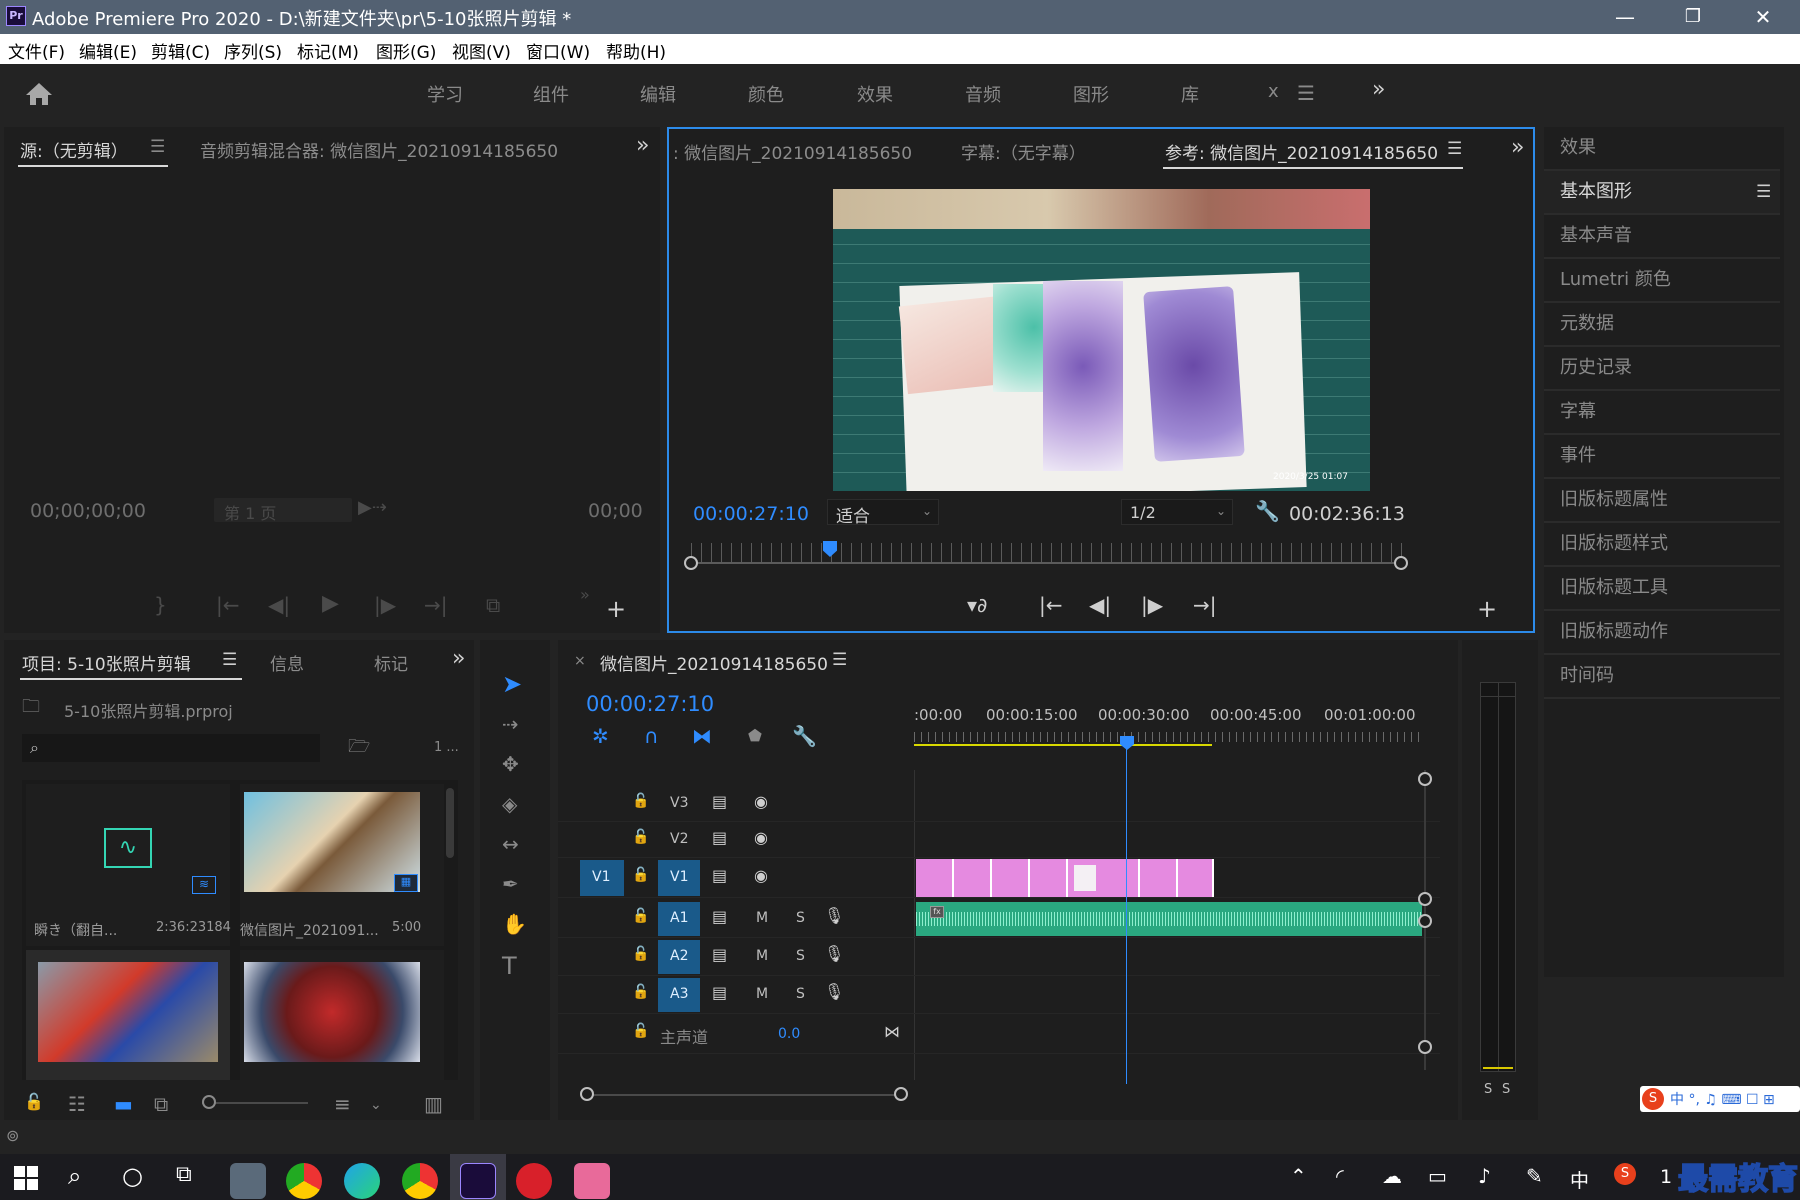 The height and width of the screenshot is (1200, 1800). What do you see at coordinates (406, 50) in the screenshot?
I see `menu-graphics: 图形(G)` at bounding box center [406, 50].